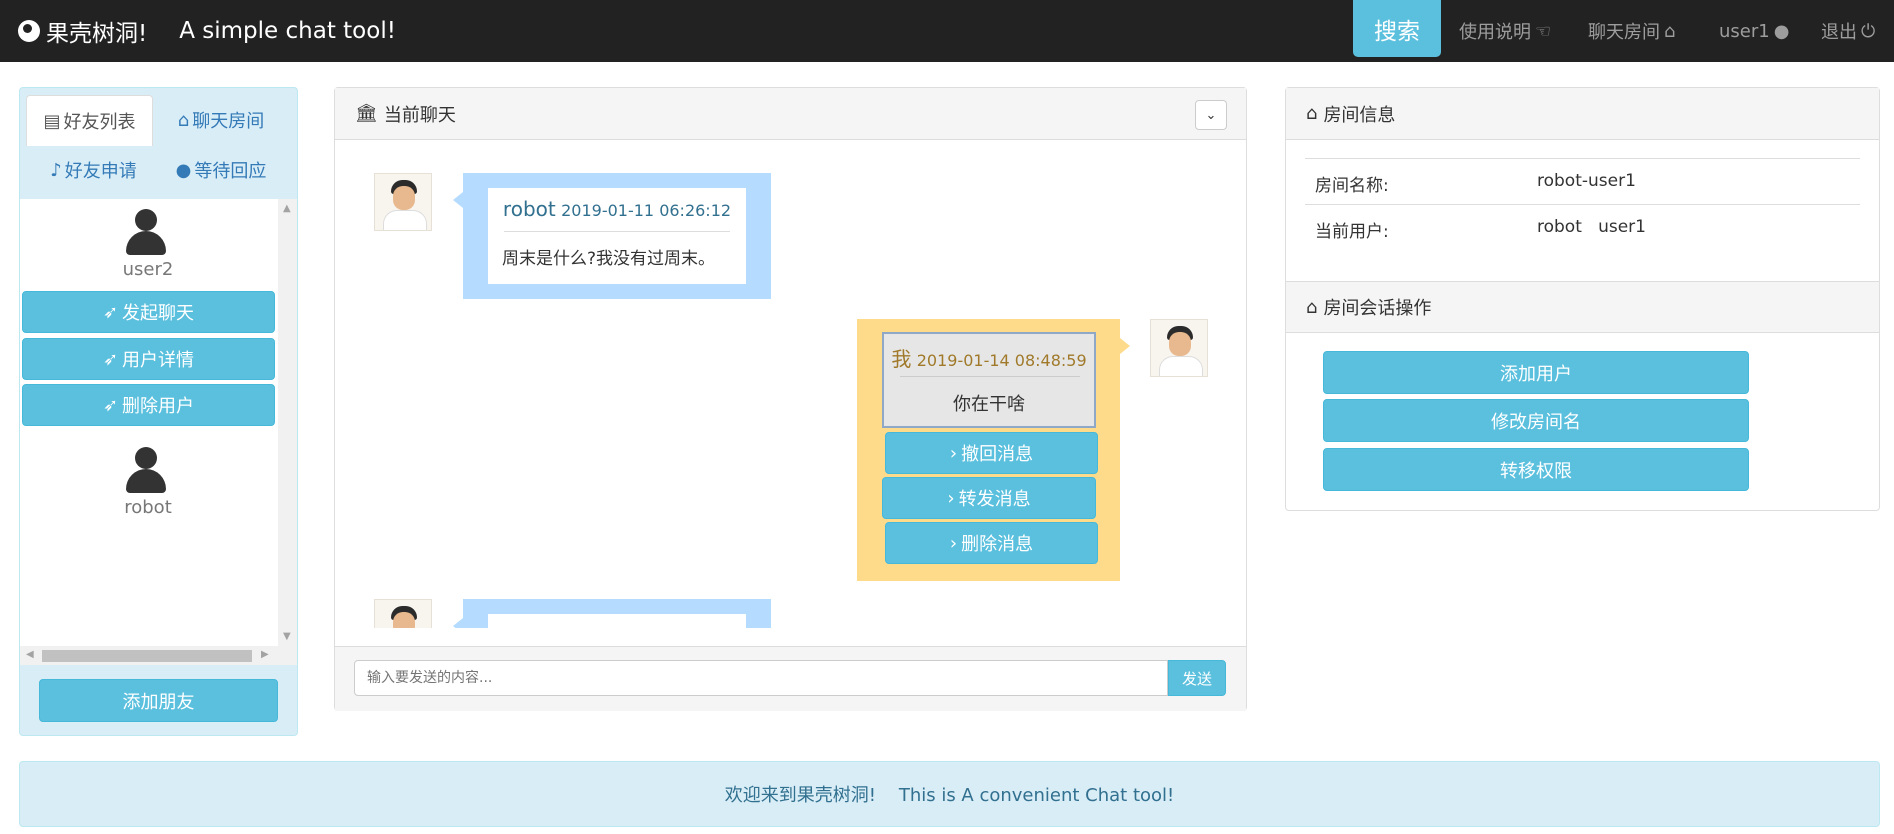 This screenshot has width=1894, height=834. I want to click on nav-user: user1 ●, so click(1754, 31).